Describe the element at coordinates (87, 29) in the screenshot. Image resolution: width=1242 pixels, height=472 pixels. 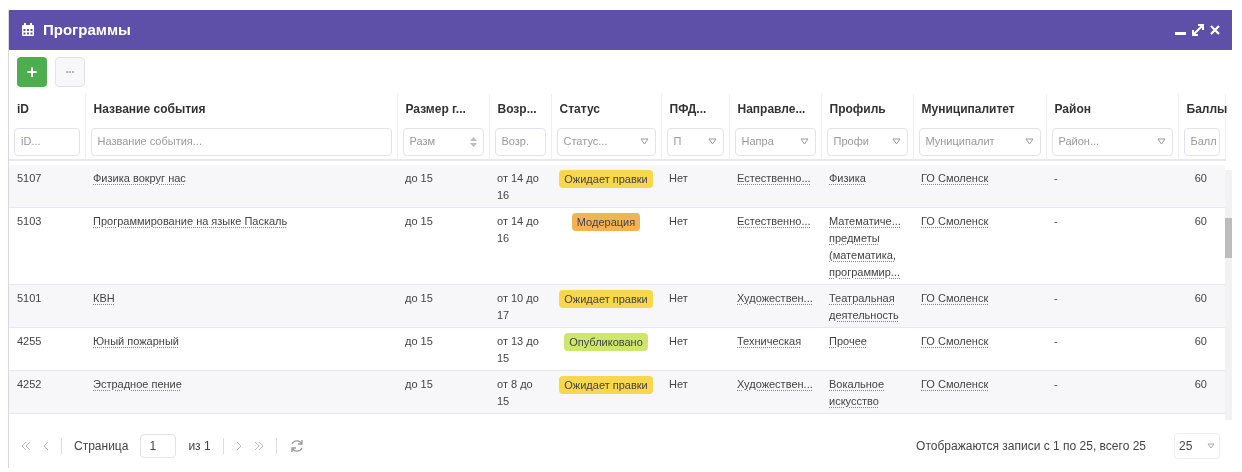
I see `window-title: Программы` at that location.